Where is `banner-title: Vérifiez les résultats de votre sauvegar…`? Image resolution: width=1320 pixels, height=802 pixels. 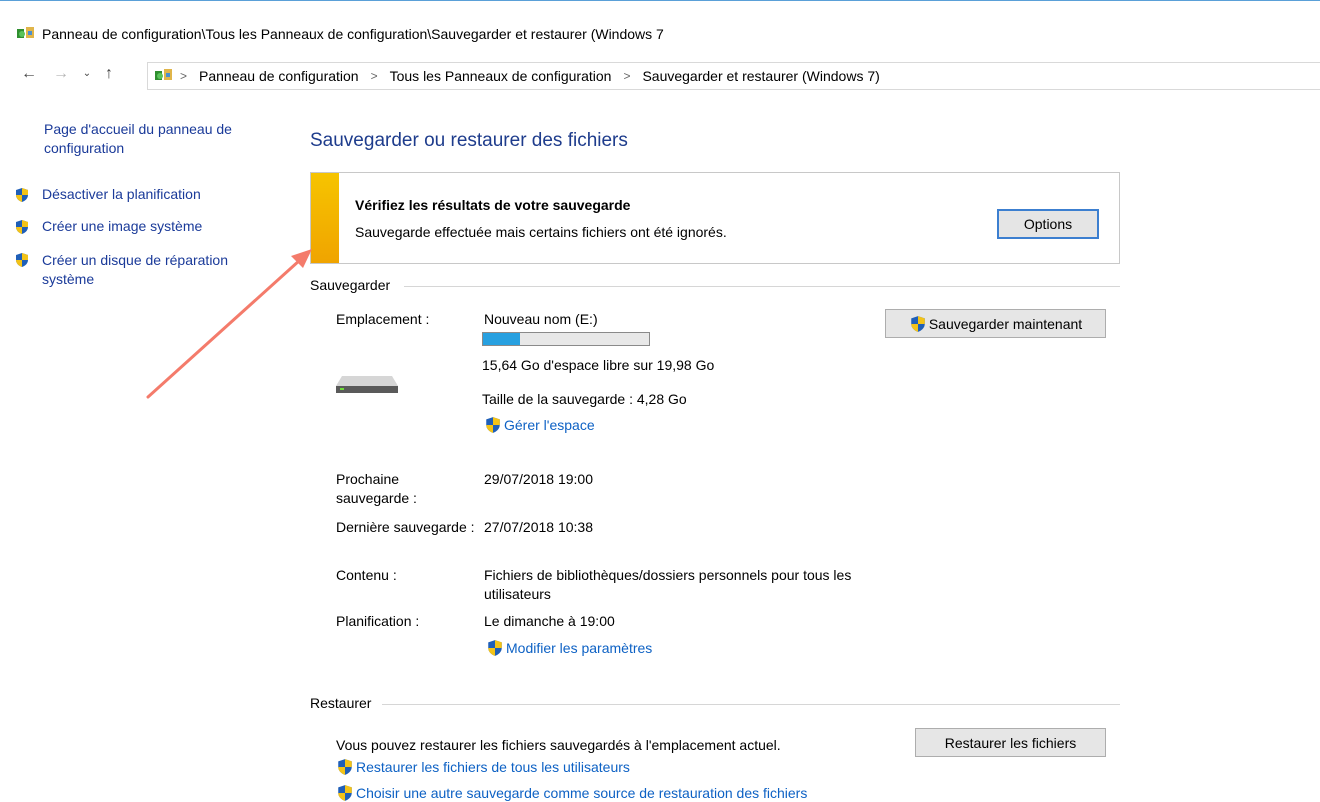 banner-title: Vérifiez les résultats de votre sauvegar… is located at coordinates (493, 205).